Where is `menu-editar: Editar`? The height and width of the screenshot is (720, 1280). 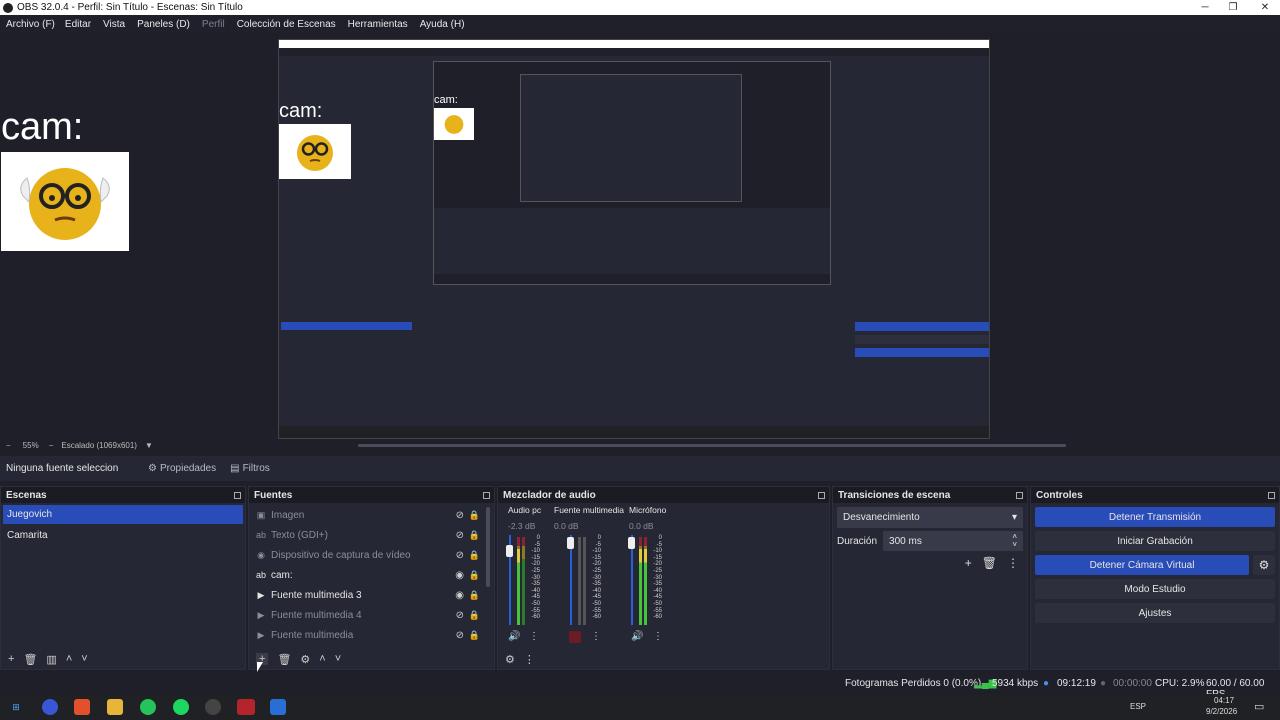
menu-editar: Editar is located at coordinates (78, 24).